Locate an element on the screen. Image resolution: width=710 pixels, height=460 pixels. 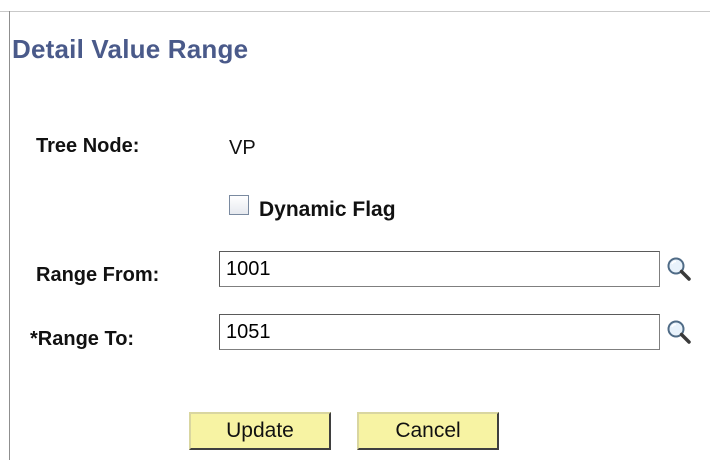
range-from-input is located at coordinates (439, 269).